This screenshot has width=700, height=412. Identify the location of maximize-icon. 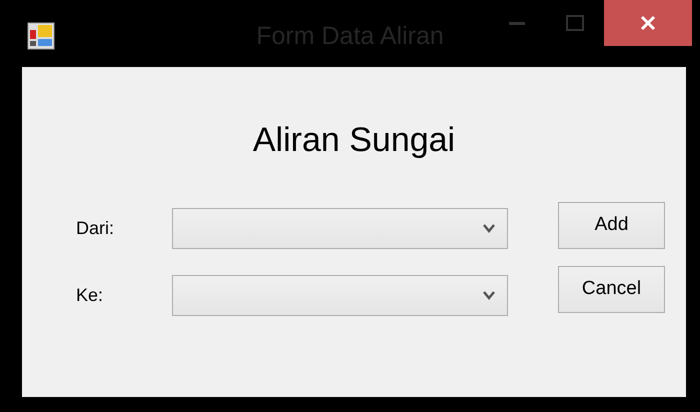
(575, 23).